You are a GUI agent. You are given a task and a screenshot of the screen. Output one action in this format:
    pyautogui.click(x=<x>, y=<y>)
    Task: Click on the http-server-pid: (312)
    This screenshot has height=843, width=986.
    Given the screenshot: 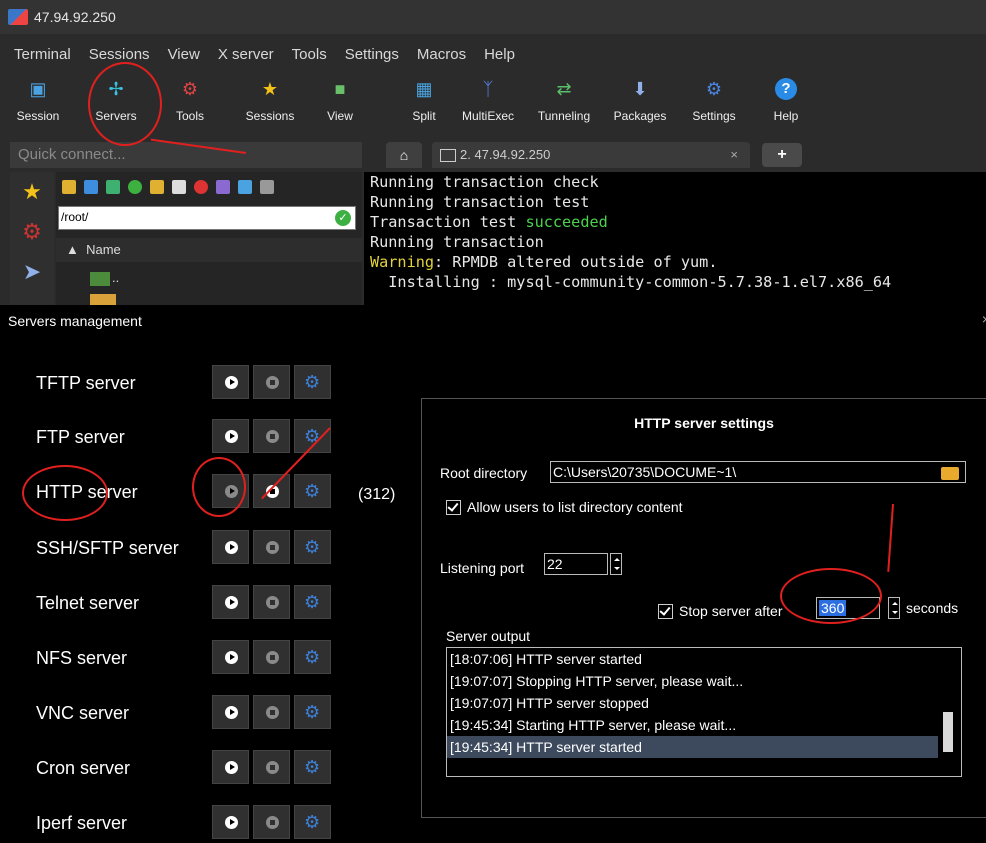 What is the action you would take?
    pyautogui.click(x=377, y=494)
    